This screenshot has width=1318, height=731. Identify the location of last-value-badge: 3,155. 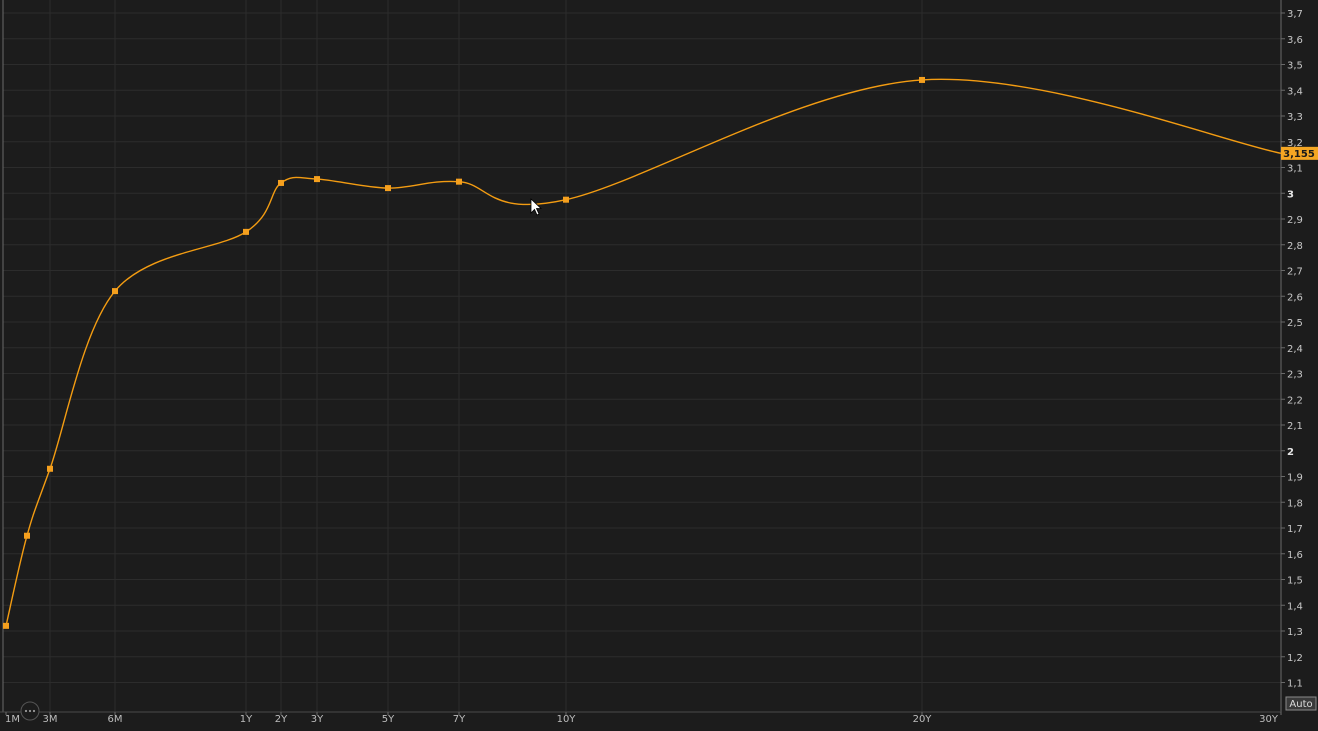
(1299, 153).